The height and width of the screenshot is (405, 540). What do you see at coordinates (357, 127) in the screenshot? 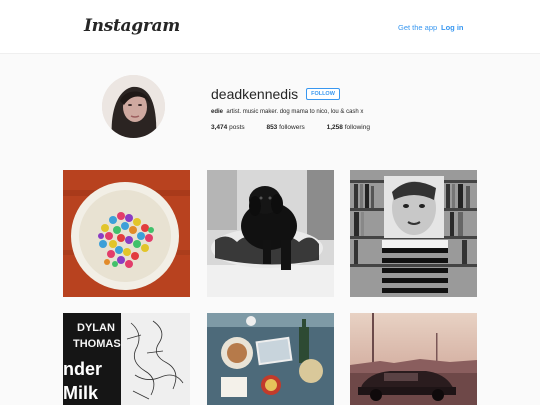
I see `following-label: following` at bounding box center [357, 127].